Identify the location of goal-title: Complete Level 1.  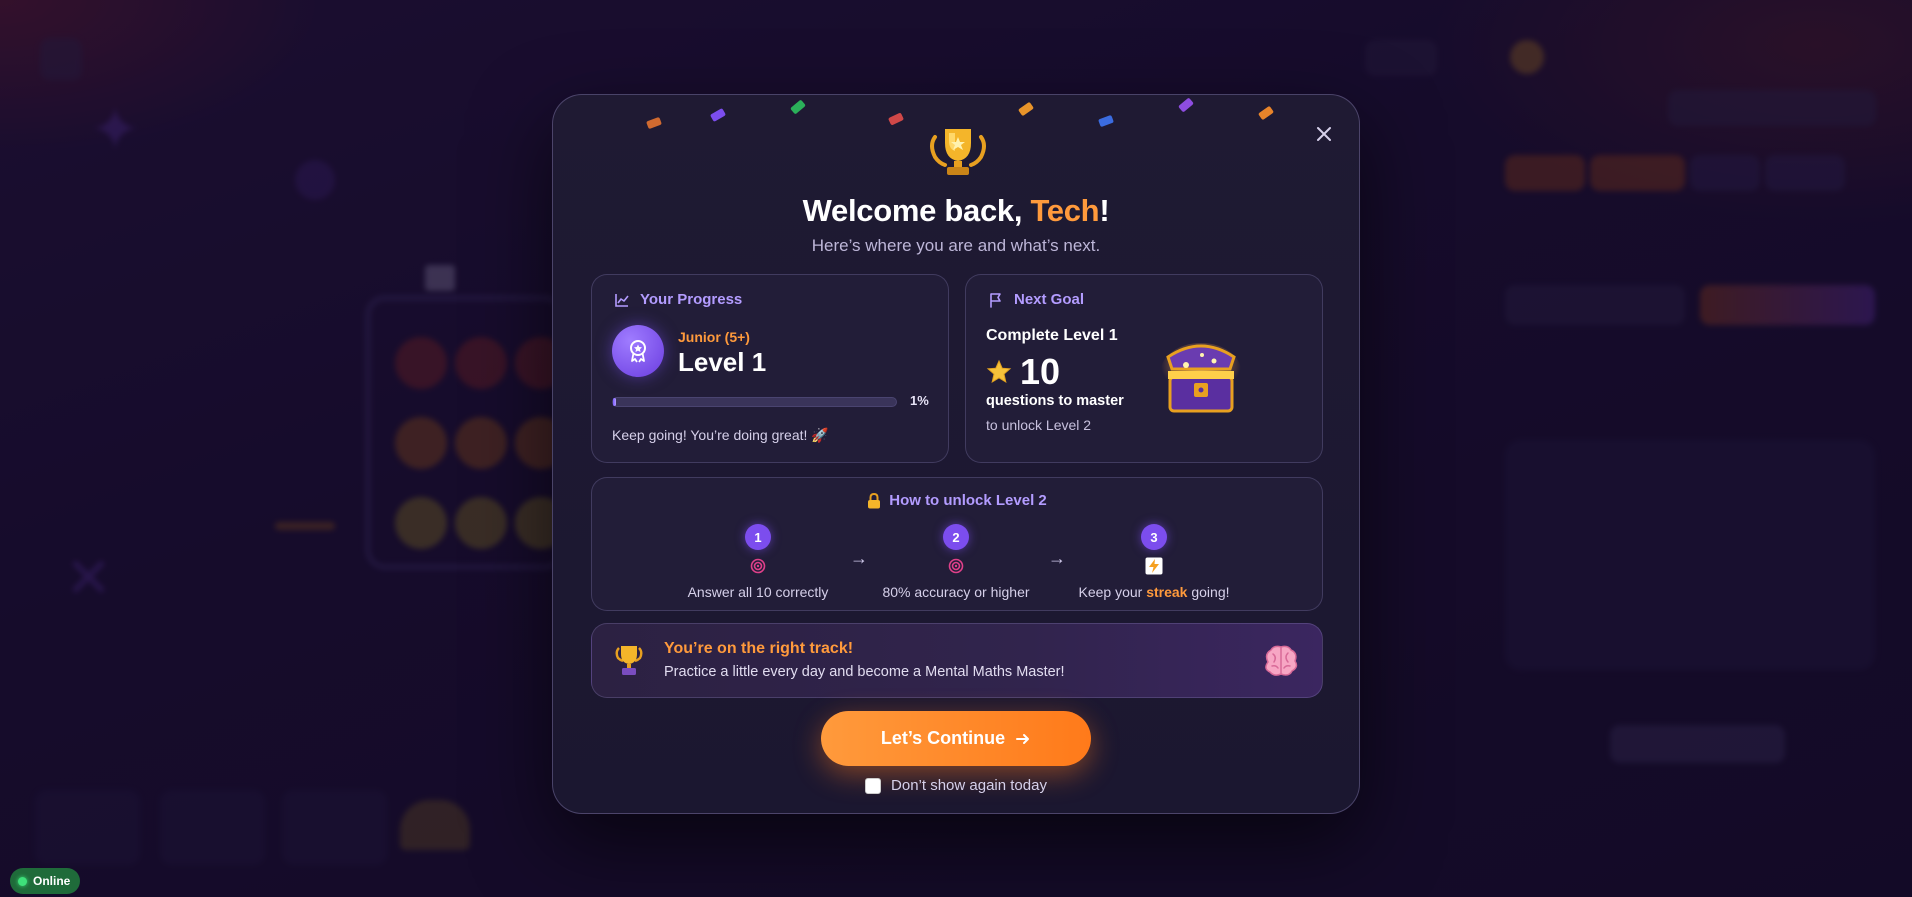
(1052, 335).